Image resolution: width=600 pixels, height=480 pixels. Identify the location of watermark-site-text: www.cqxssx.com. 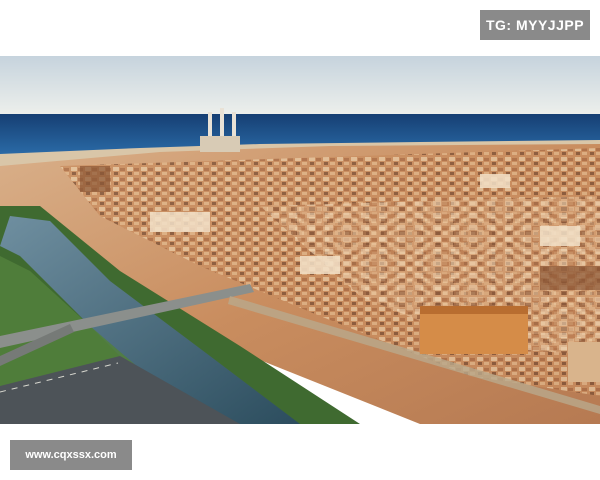
(71, 455).